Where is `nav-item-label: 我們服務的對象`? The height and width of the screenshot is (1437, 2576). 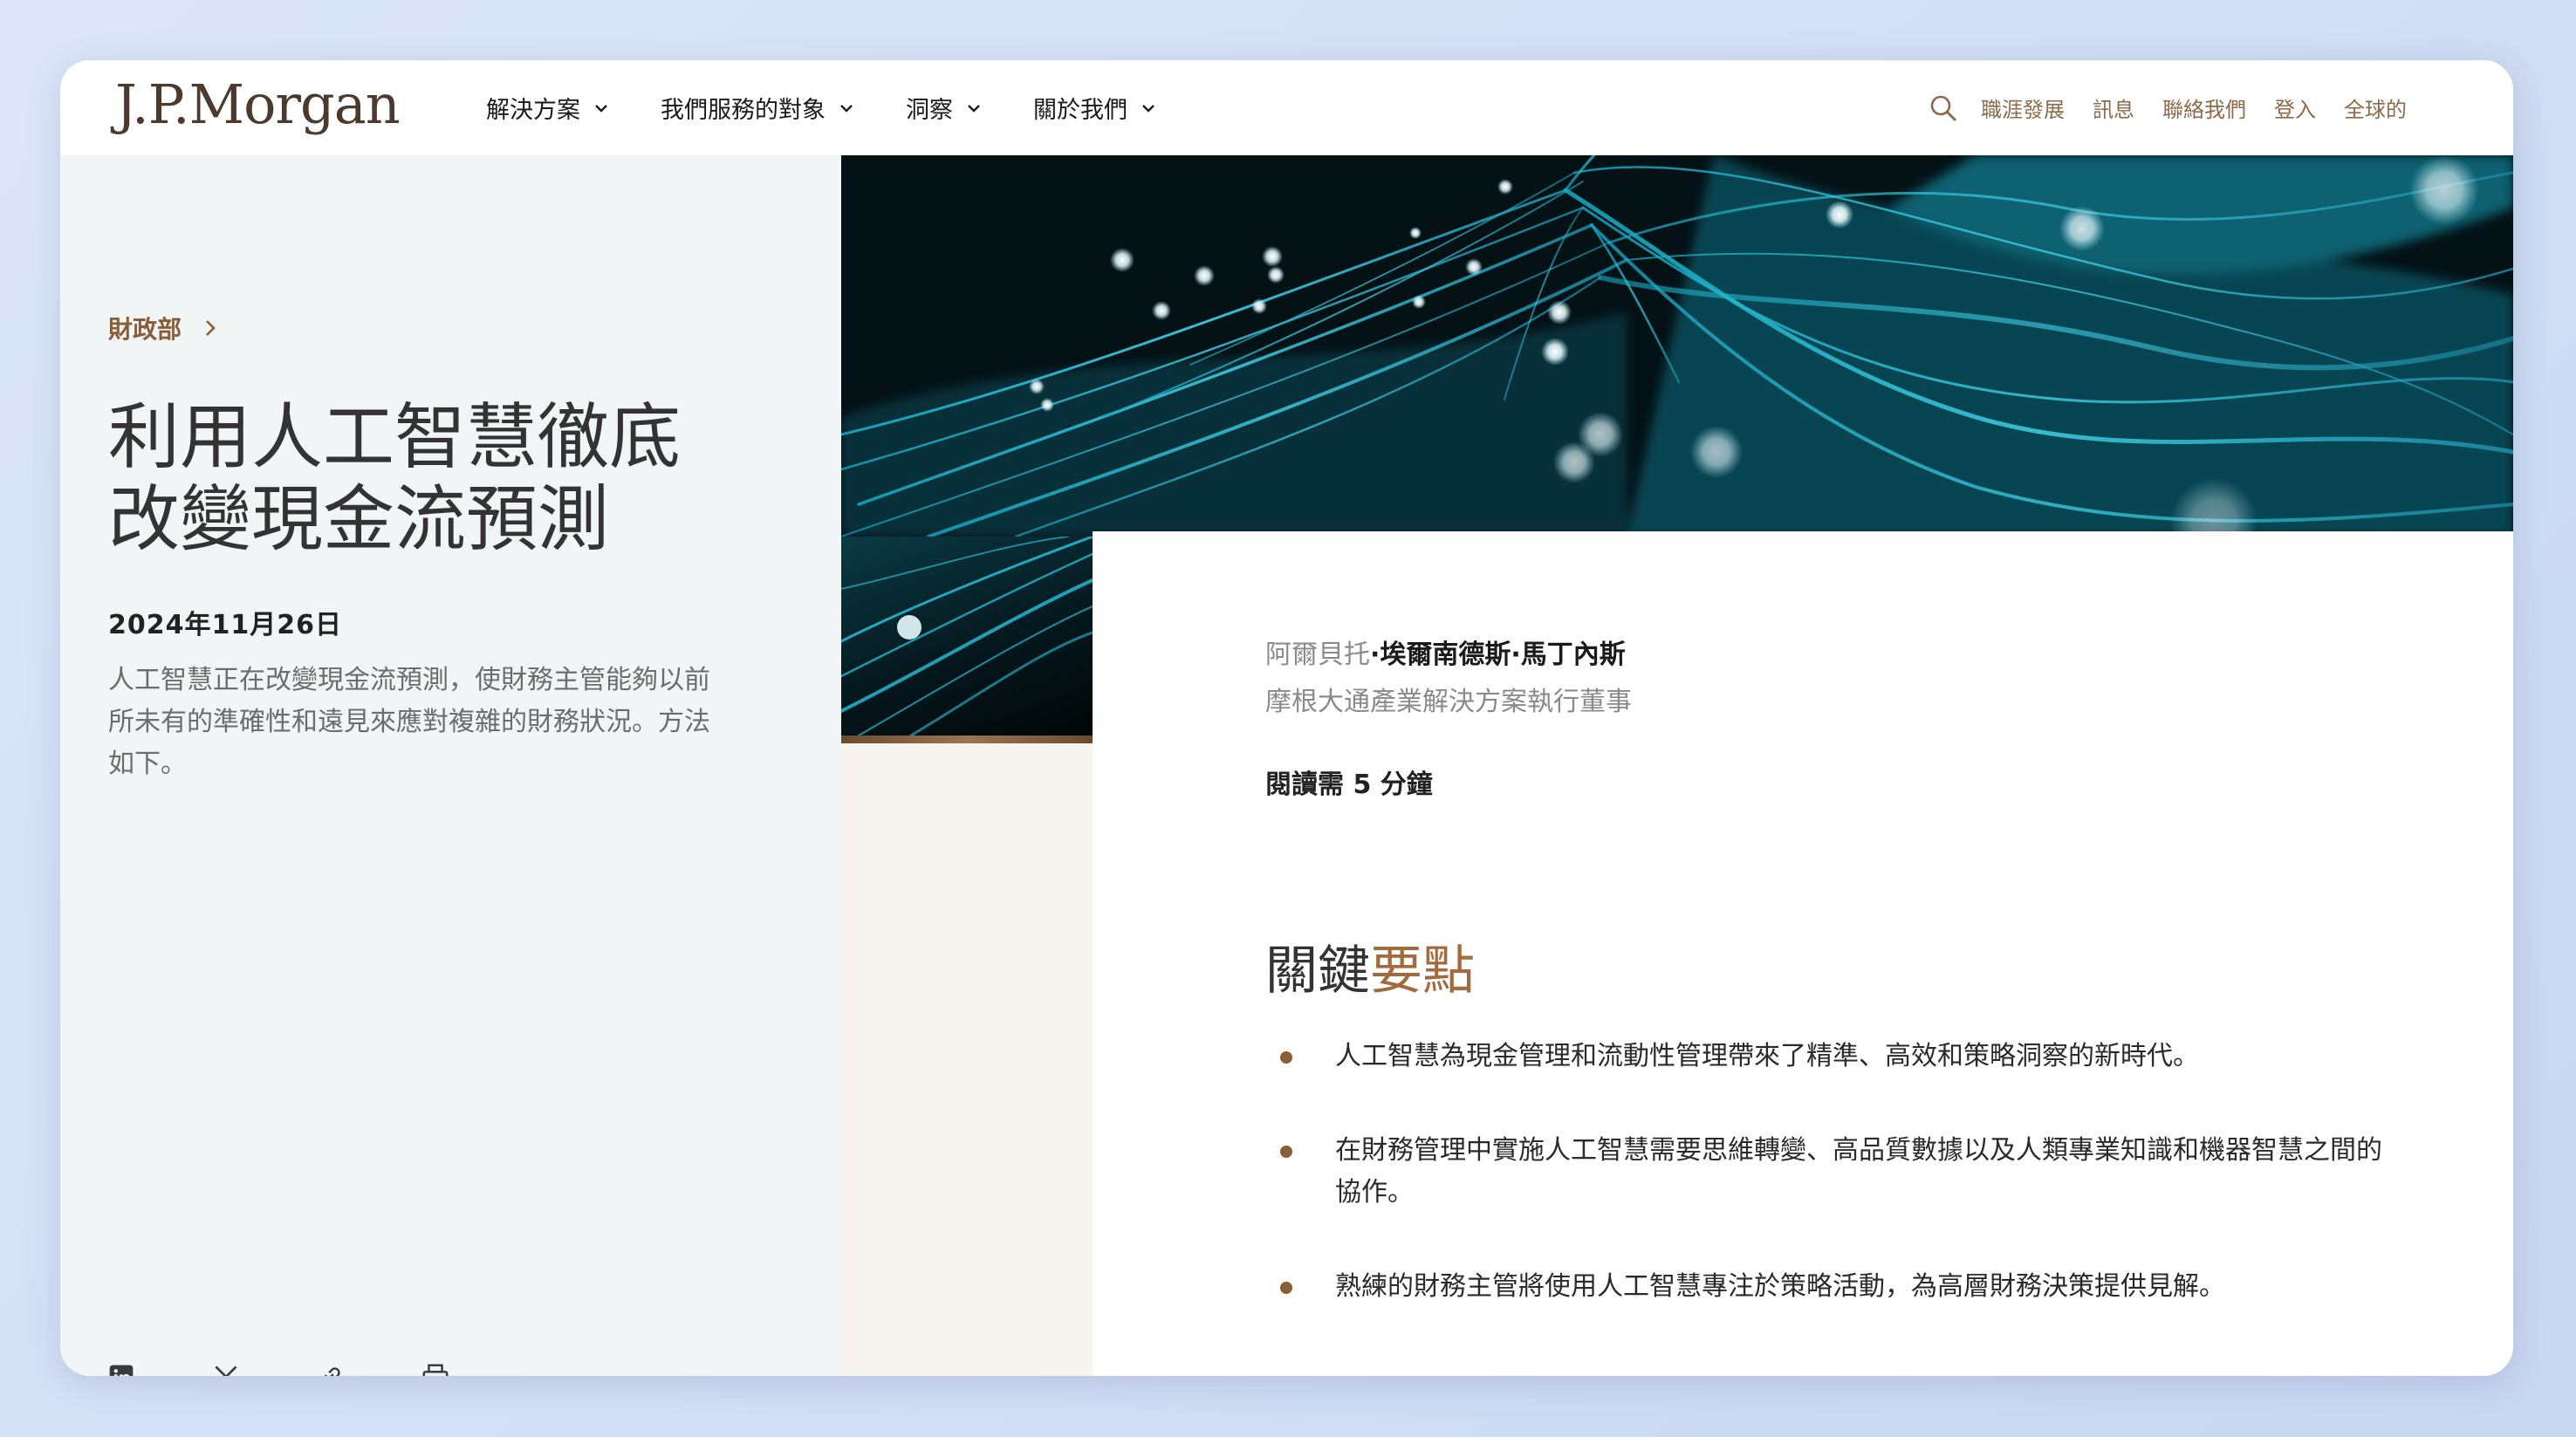
nav-item-label: 我們服務的對象 is located at coordinates (744, 110).